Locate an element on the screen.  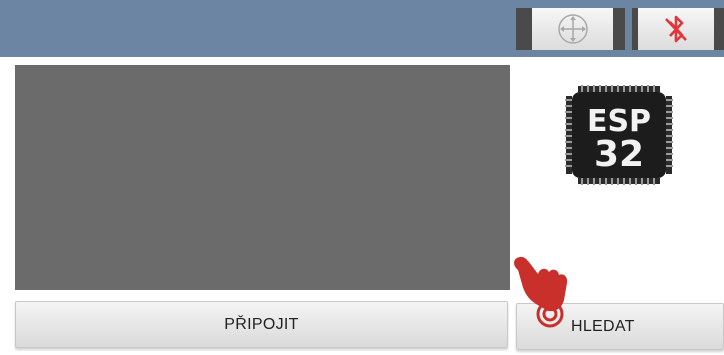
esp32-chip-logo: ESP 32 is located at coordinates (619, 135).